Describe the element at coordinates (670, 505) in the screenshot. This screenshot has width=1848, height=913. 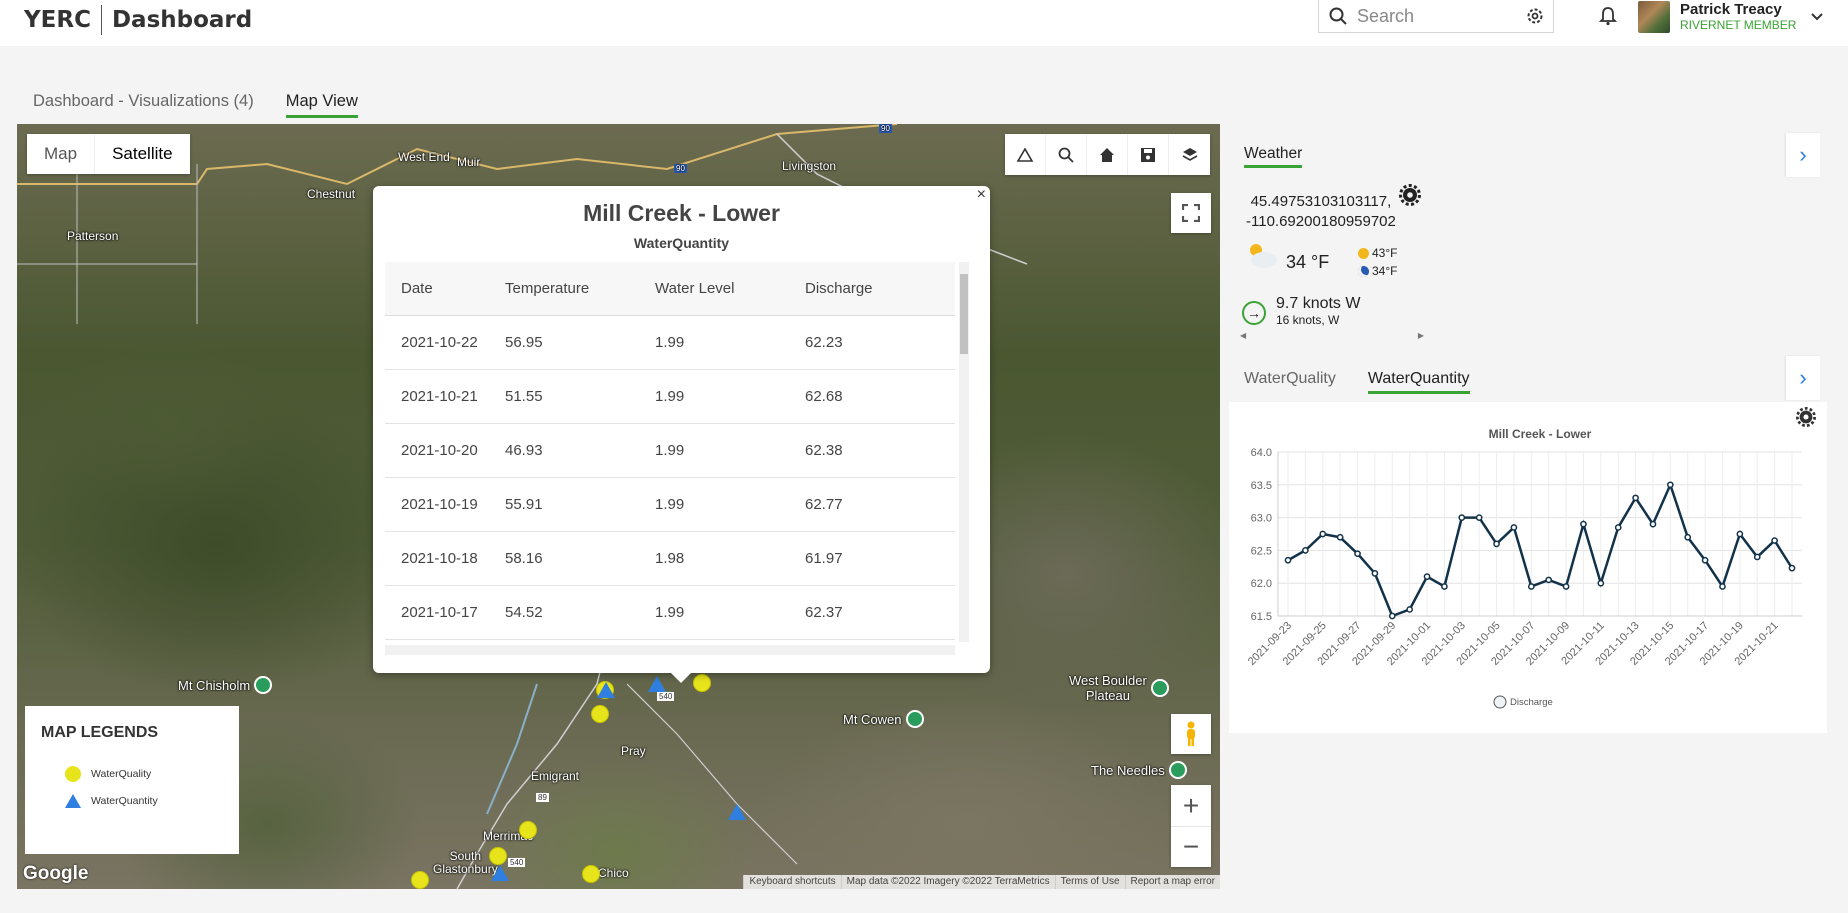
I see `table-row: 2021-10-19 55.91 1.99 62.77` at that location.